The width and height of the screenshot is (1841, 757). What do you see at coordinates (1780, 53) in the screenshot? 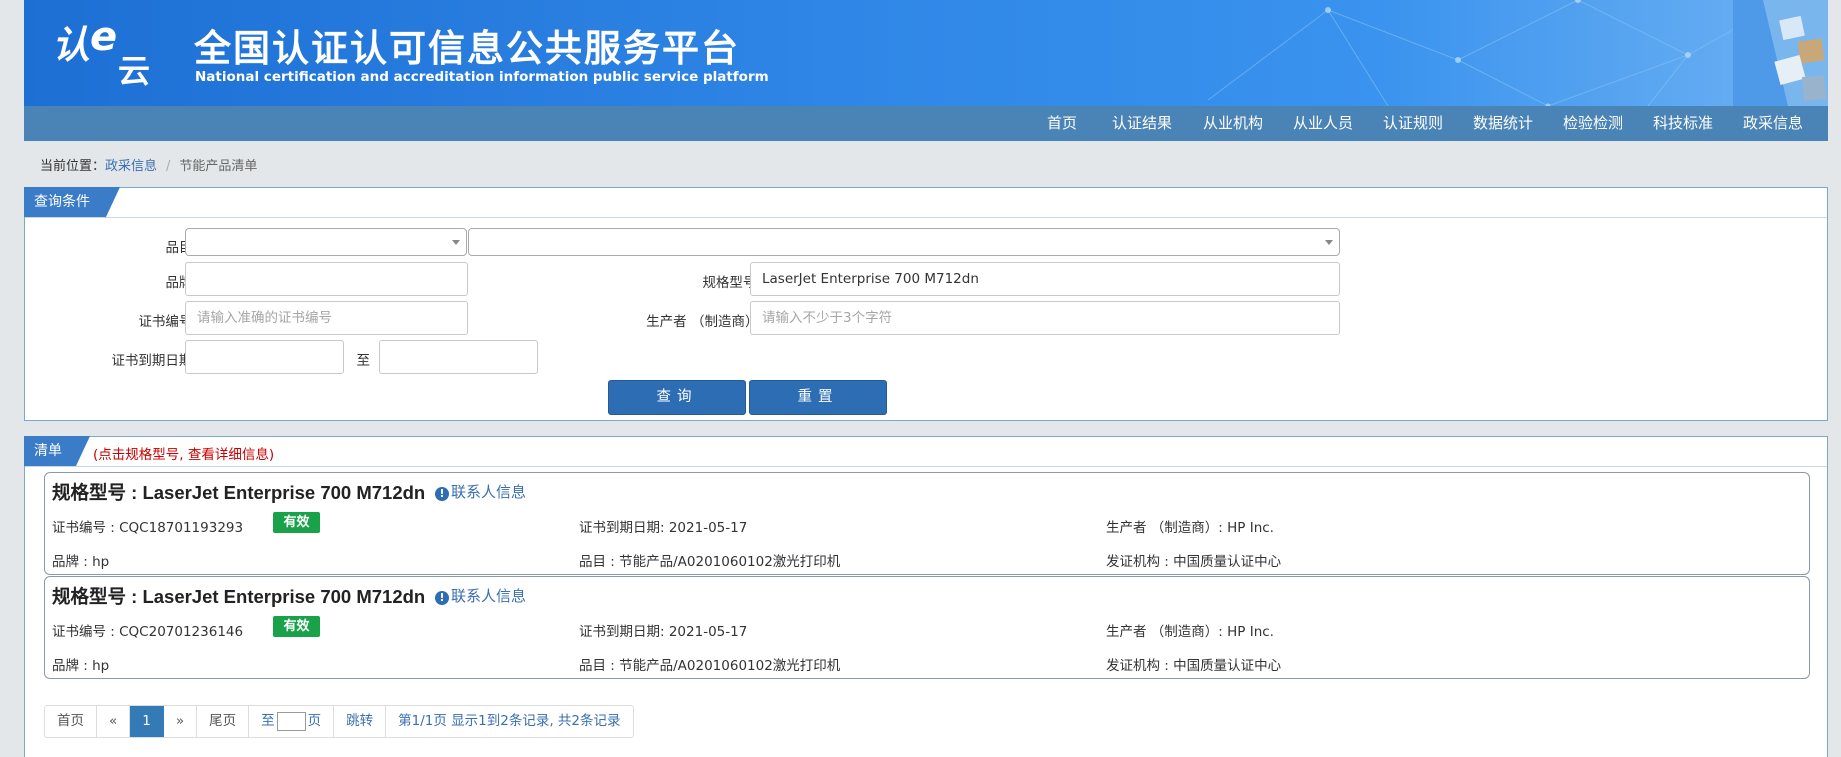
I see `header-collage-image` at bounding box center [1780, 53].